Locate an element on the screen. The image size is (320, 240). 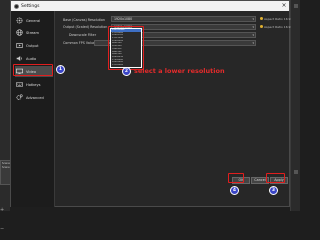
base-resolution-label: Base (Canvas) Resolution is located at coordinates (84, 19).